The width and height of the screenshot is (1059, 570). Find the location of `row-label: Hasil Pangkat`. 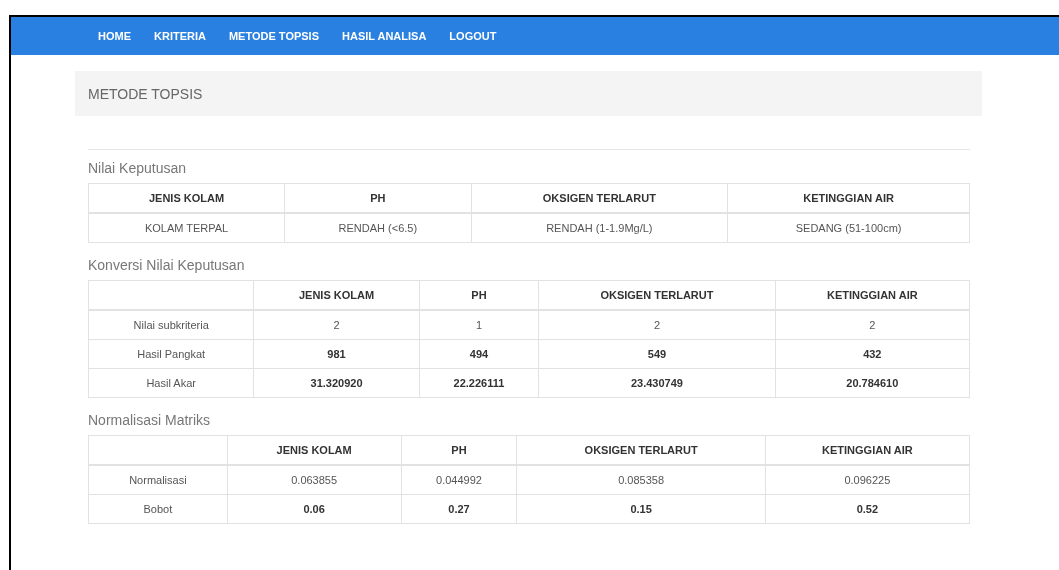

row-label: Hasil Pangkat is located at coordinates (171, 354).